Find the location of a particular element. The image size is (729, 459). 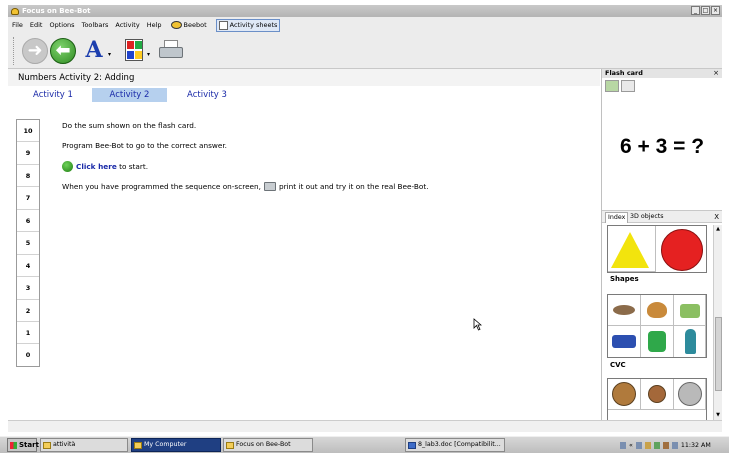

start-button: Start is located at coordinates (23, 445).